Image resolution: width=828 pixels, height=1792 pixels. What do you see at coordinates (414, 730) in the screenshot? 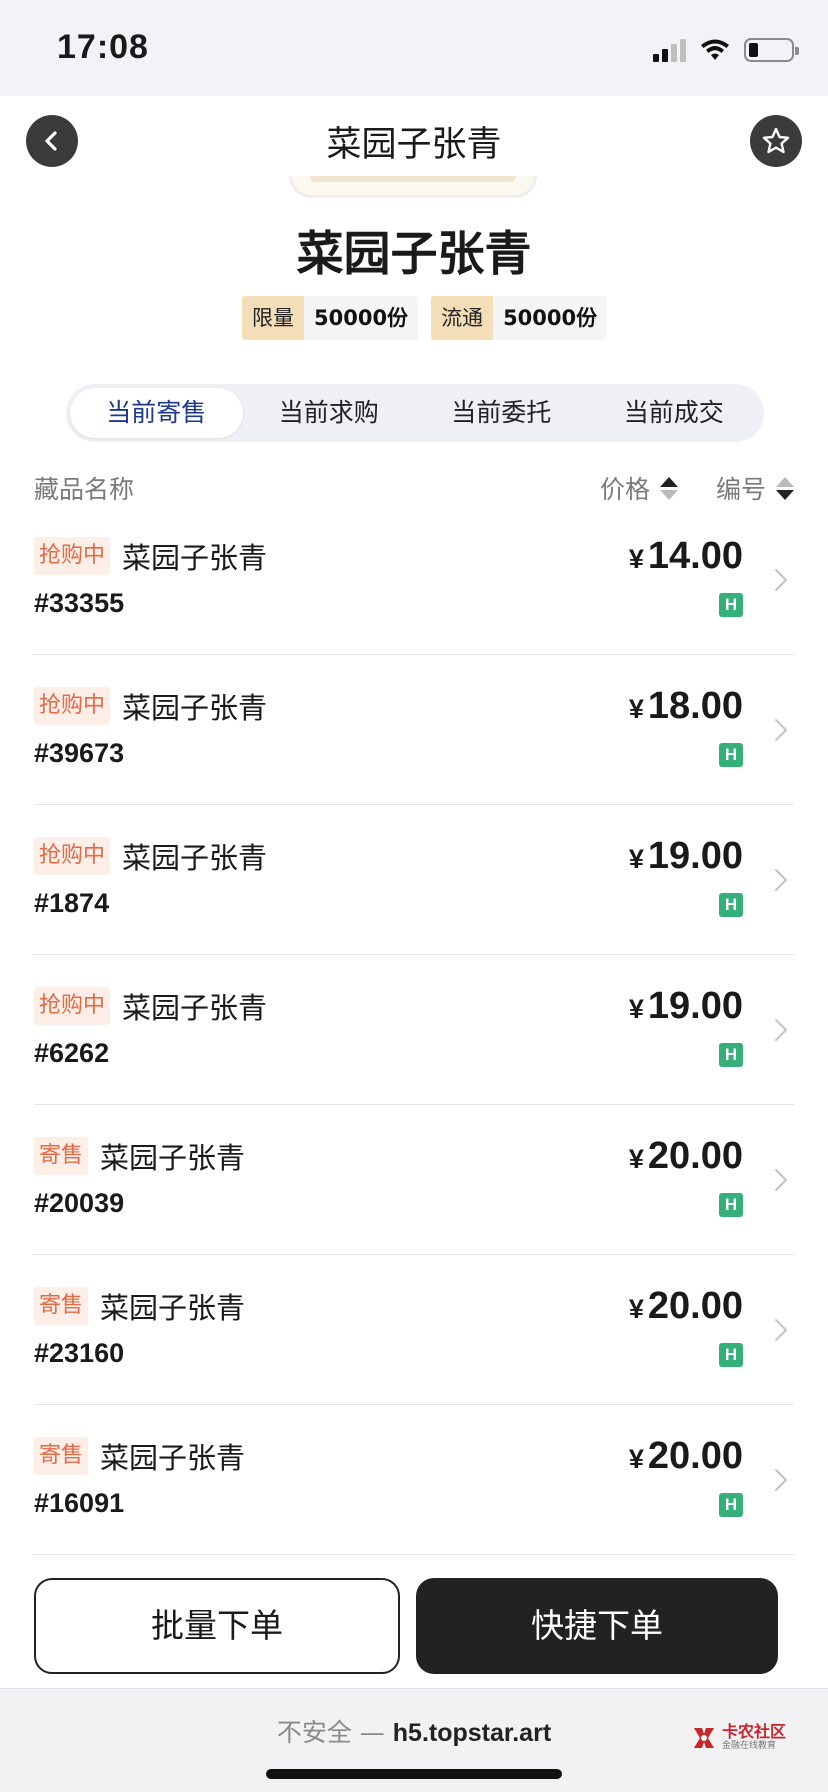
I see `listing-row: 抢购中 菜园子张青 #39673 ¥18.00 H` at bounding box center [414, 730].